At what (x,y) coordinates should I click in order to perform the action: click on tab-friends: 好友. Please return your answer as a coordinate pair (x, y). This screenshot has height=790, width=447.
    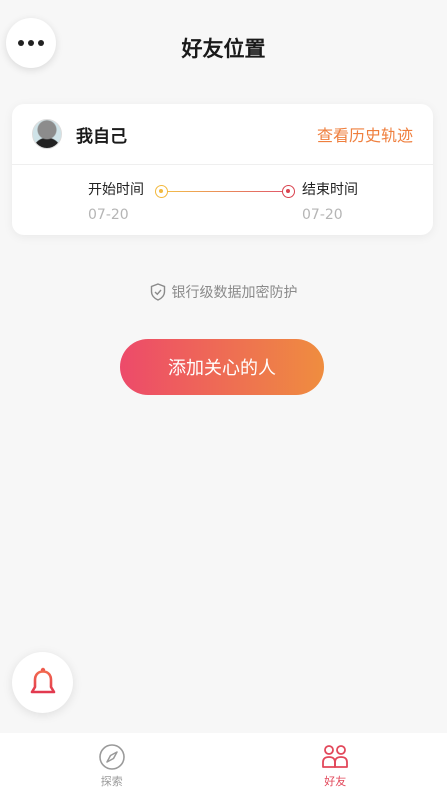
    Looking at the image, I should click on (335, 761).